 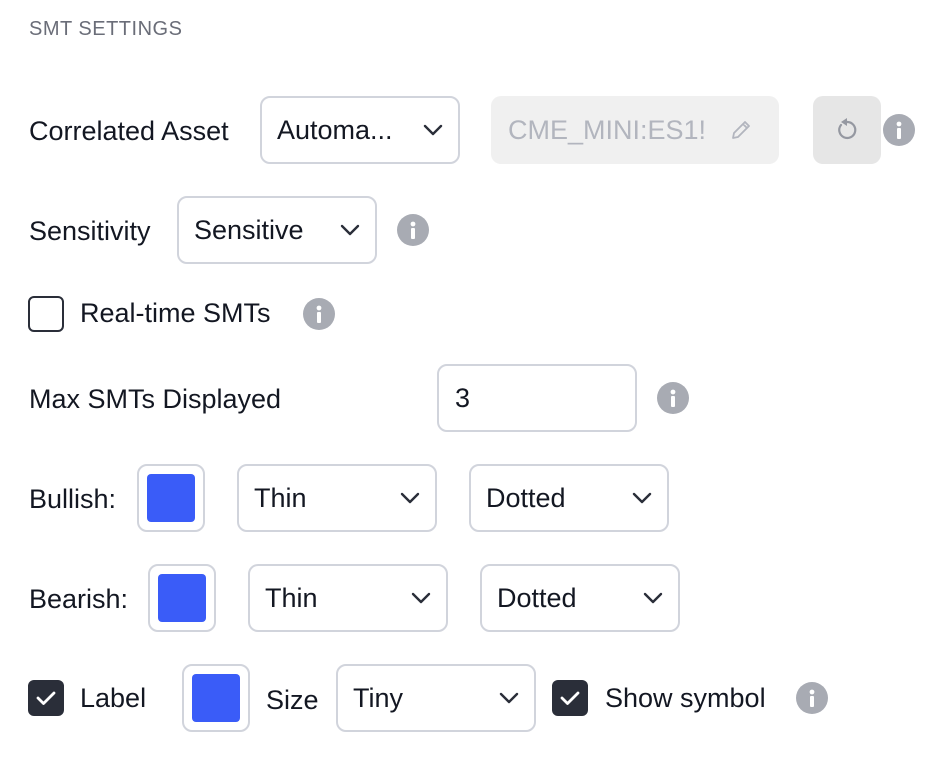 I want to click on label-checkbox, so click(x=46, y=698).